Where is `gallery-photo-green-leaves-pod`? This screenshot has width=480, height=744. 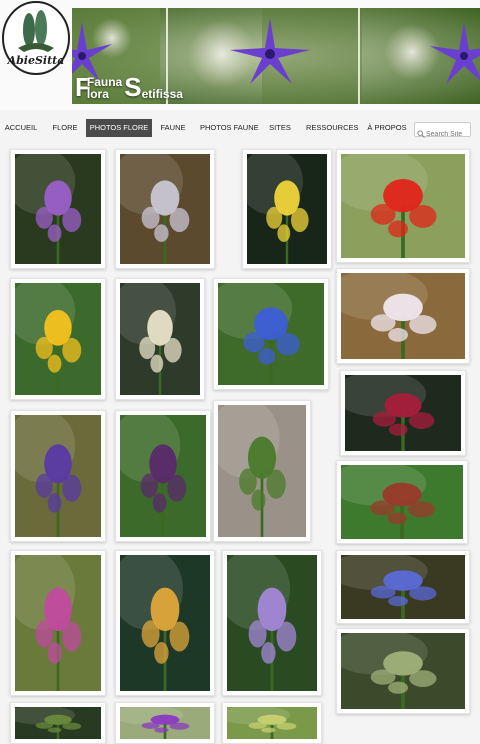 gallery-photo-green-leaves-pod is located at coordinates (402, 502).